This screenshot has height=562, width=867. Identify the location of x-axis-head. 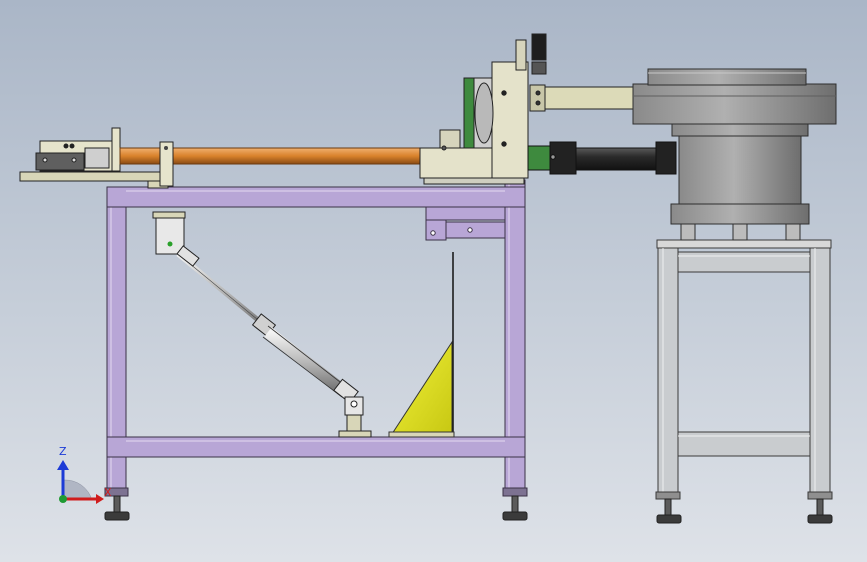
(100, 499).